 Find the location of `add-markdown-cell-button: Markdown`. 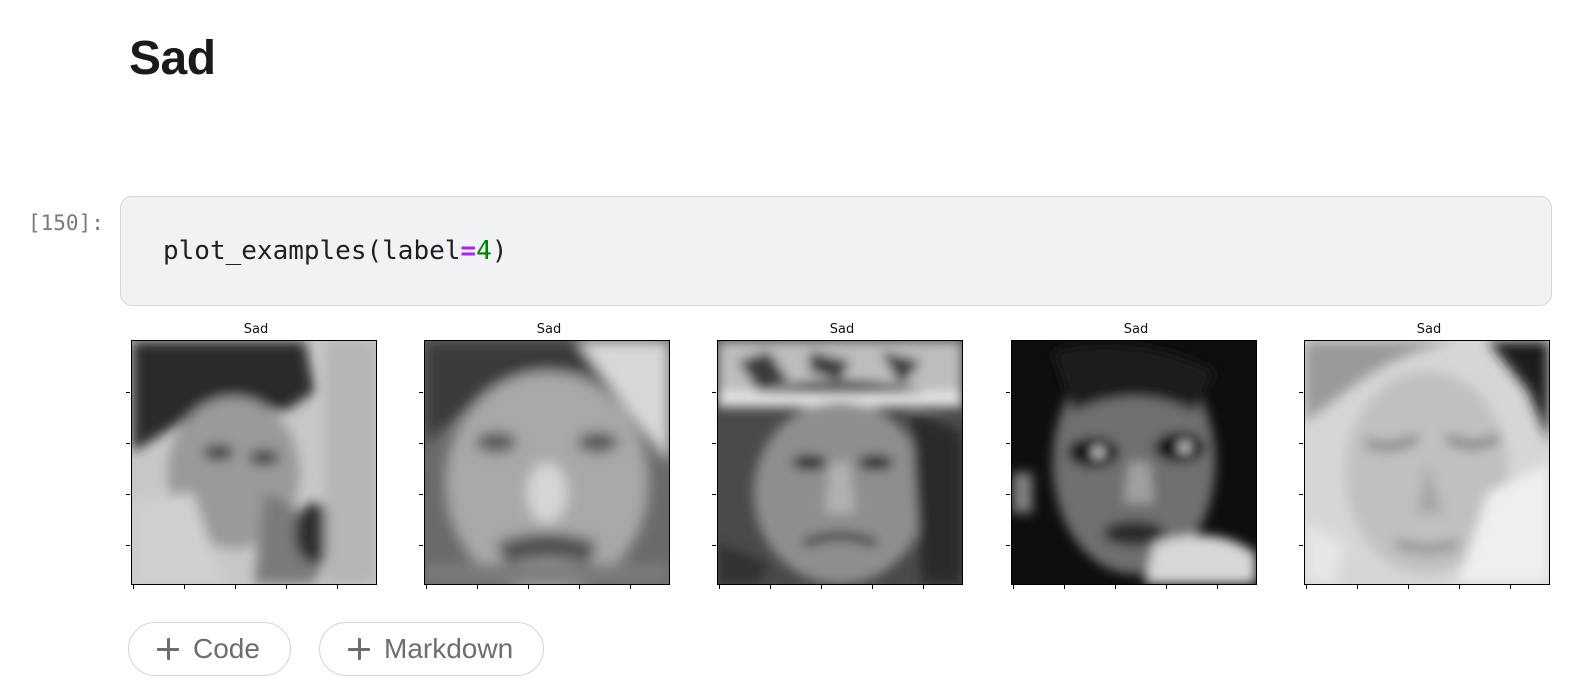

add-markdown-cell-button: Markdown is located at coordinates (432, 649).